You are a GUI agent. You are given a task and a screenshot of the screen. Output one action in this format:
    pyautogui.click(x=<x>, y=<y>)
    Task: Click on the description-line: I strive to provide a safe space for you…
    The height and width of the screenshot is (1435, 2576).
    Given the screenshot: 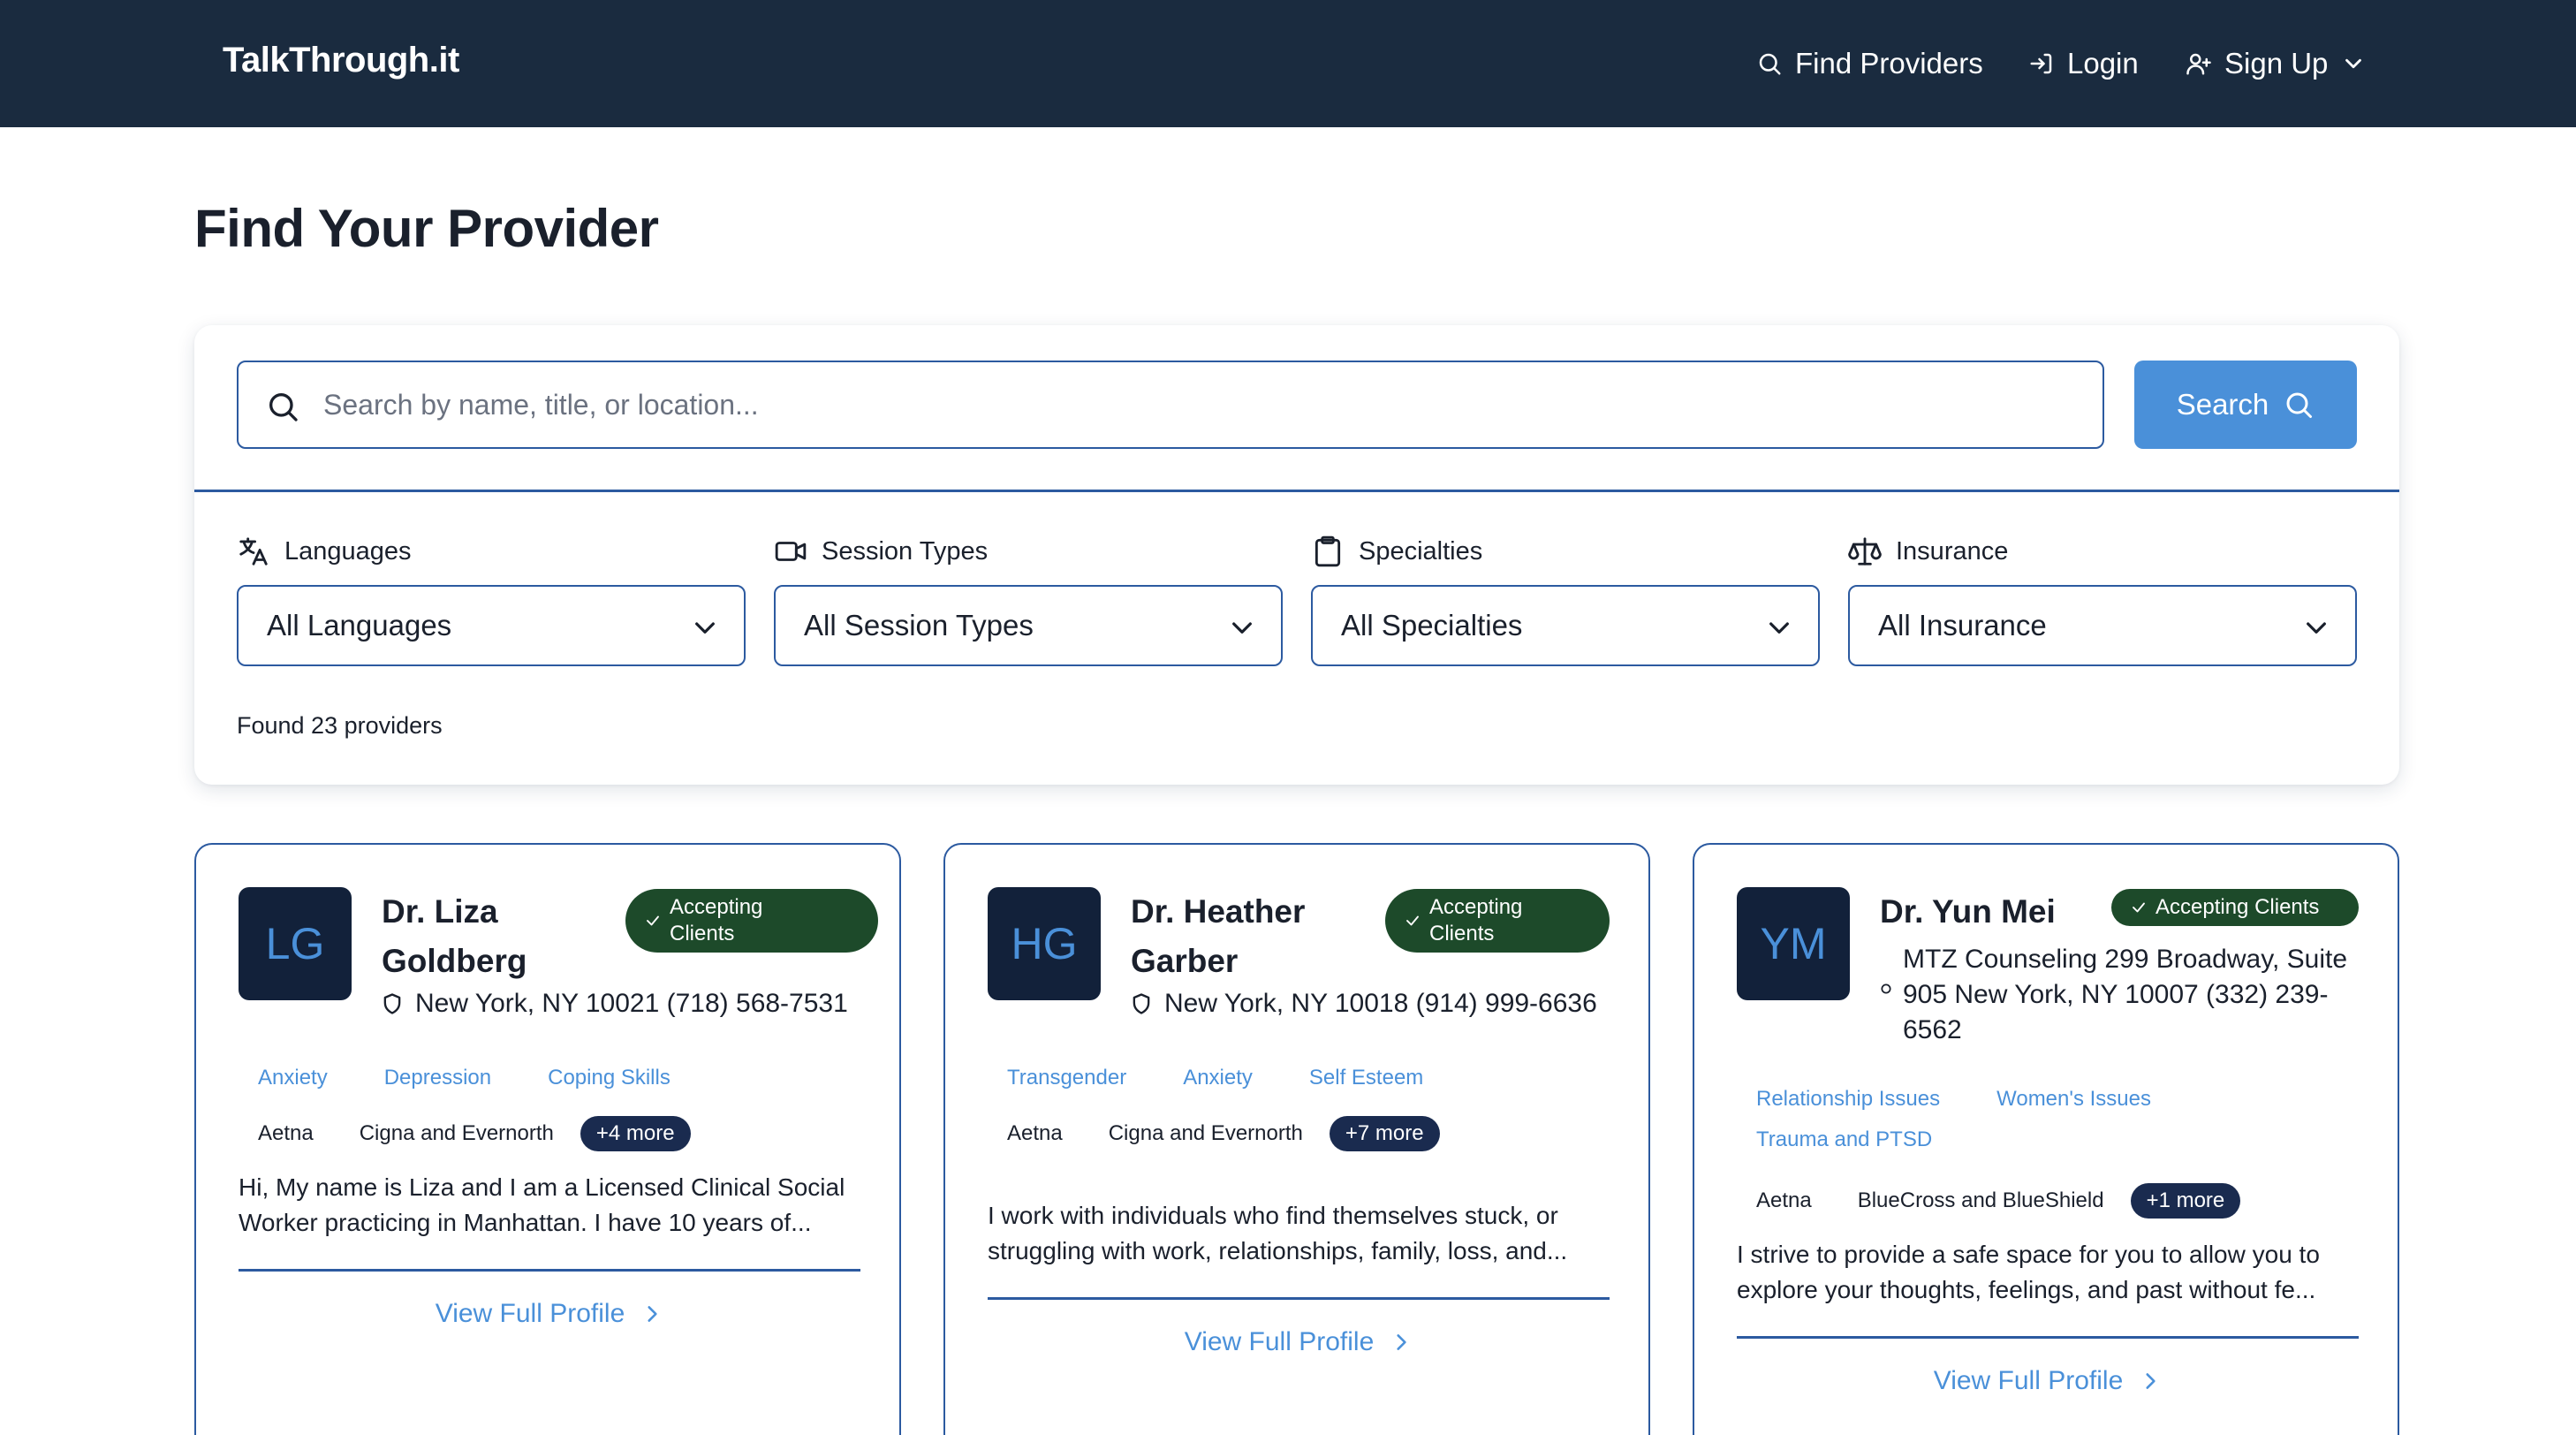 What is the action you would take?
    pyautogui.click(x=2029, y=1254)
    